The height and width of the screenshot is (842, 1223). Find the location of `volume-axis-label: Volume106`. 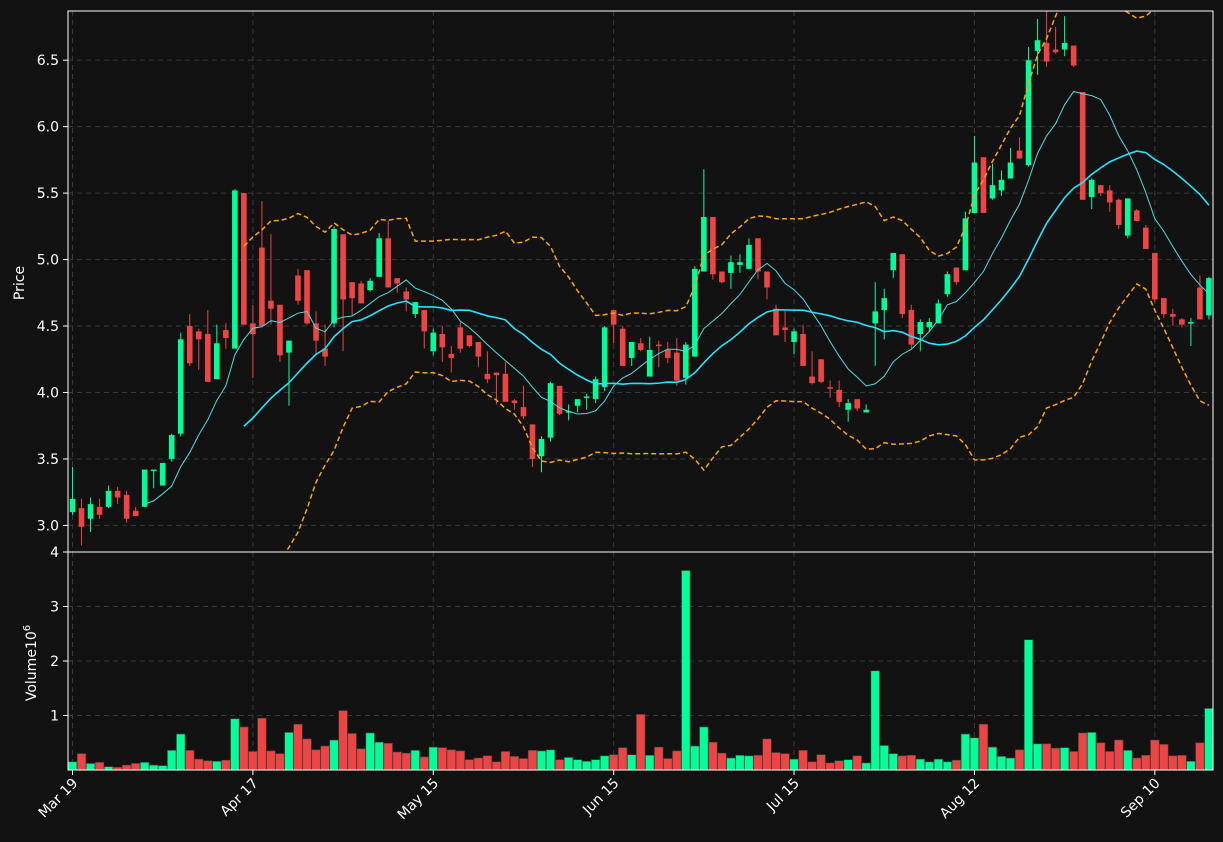

volume-axis-label: Volume106 is located at coordinates (31, 663).